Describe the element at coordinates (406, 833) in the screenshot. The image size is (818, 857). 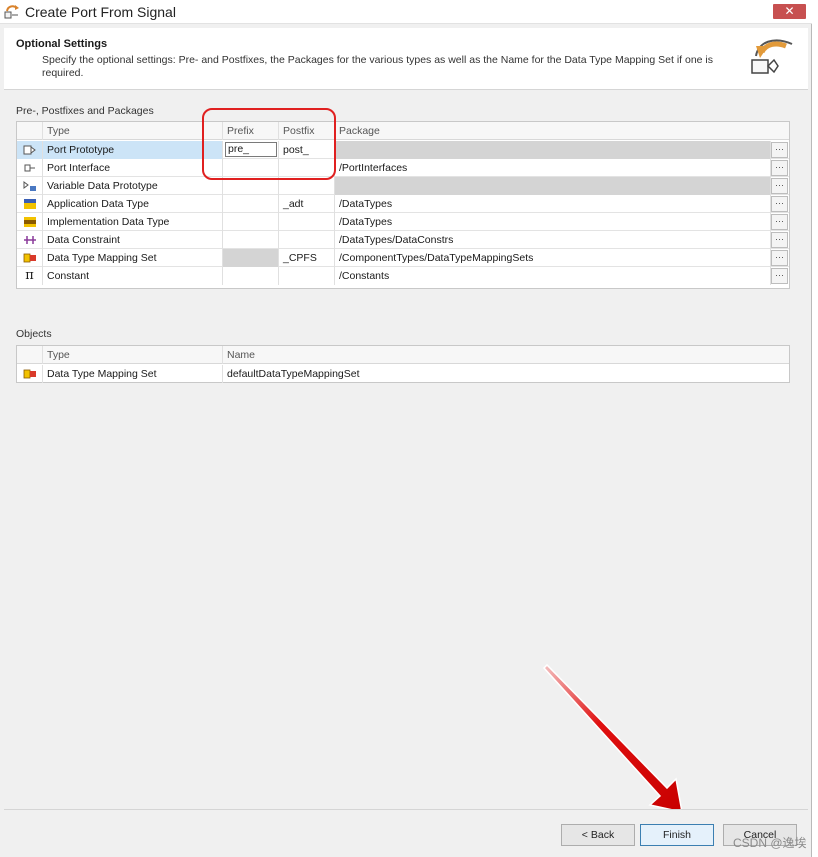
I see `wizard-footer: < Back Finish Cancel` at that location.